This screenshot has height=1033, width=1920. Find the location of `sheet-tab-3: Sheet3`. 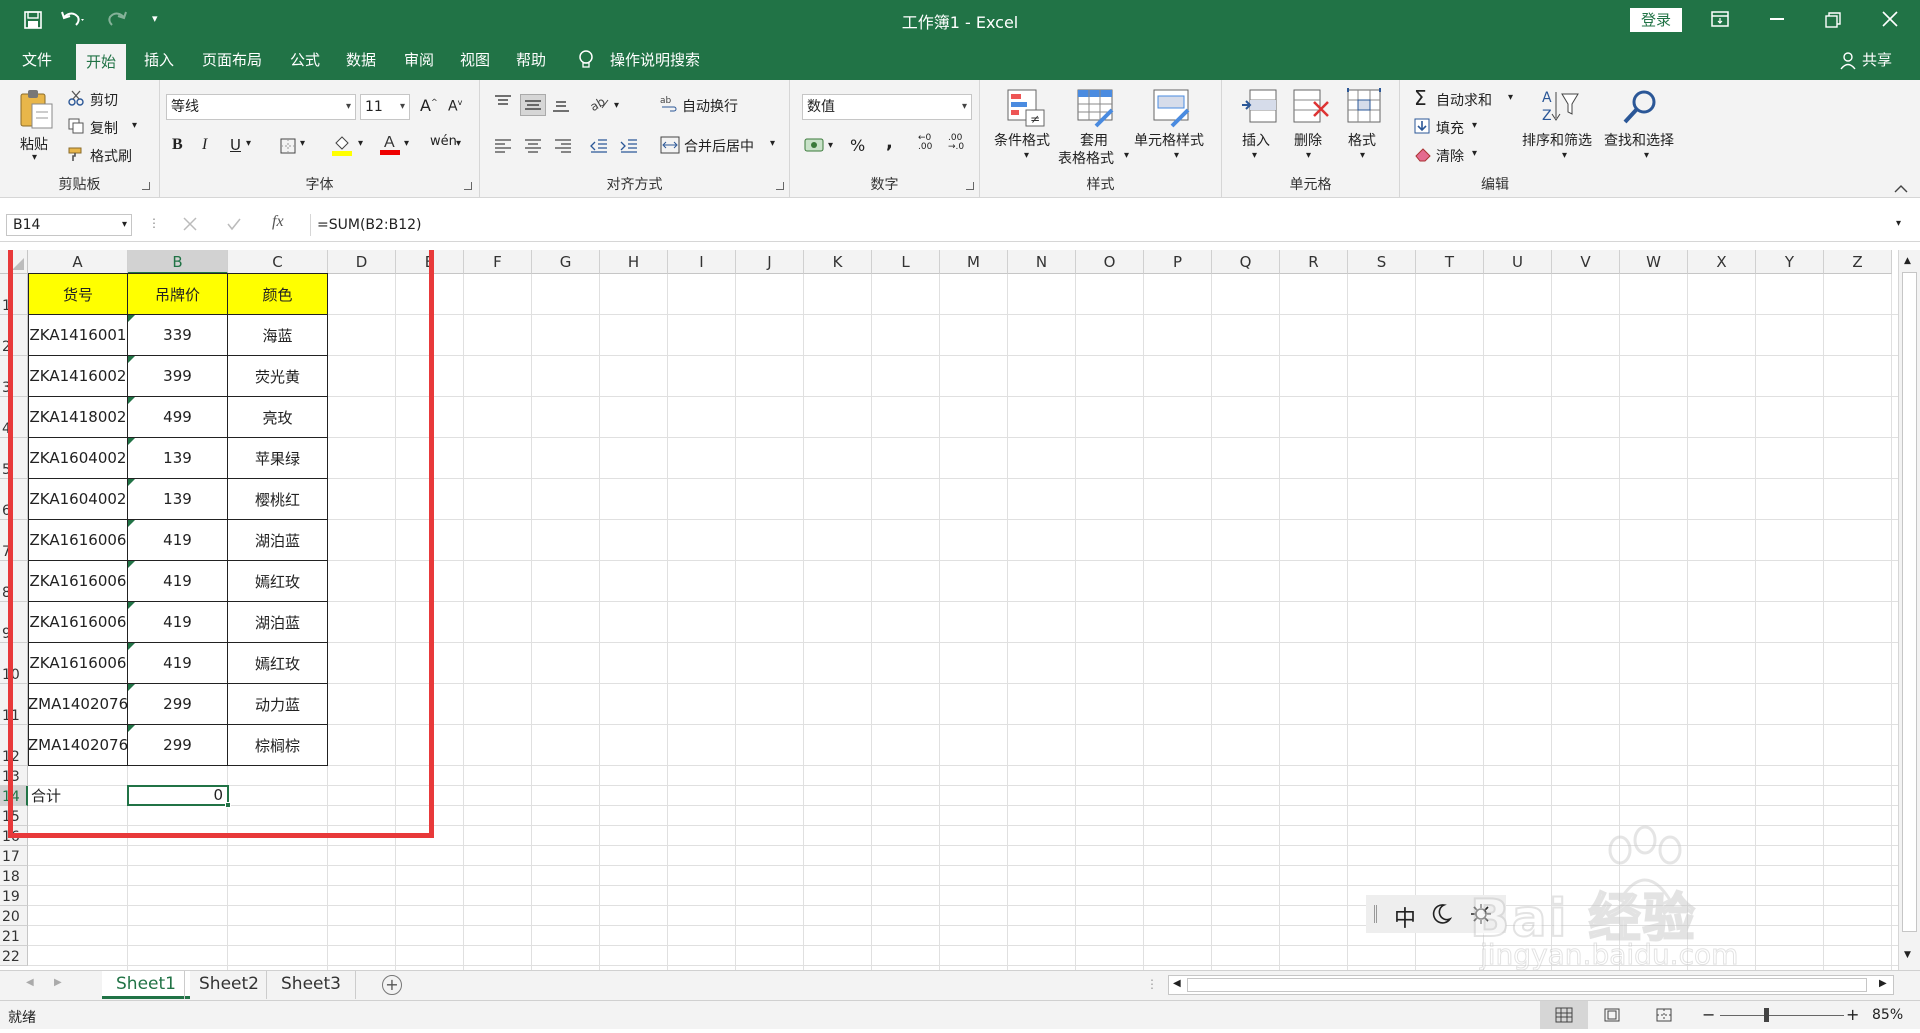

sheet-tab-3: Sheet3 is located at coordinates (311, 985).